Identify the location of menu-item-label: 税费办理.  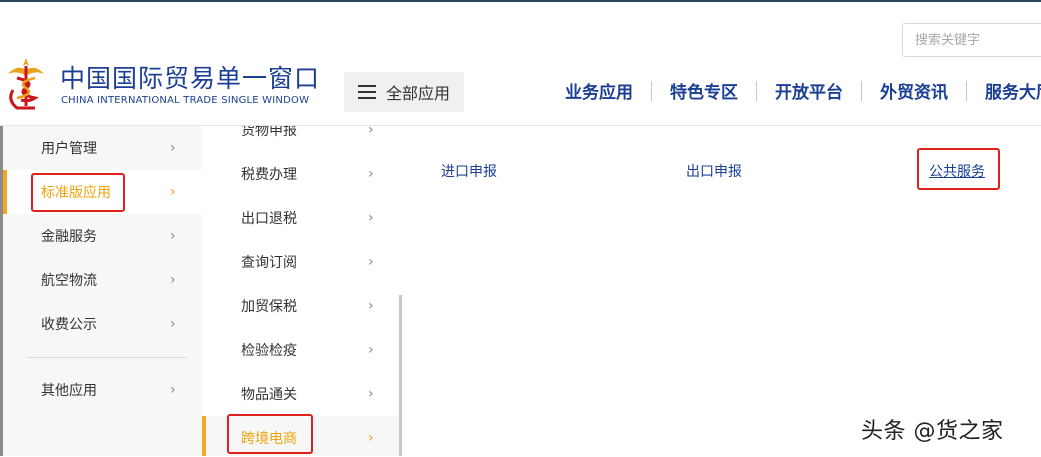
(269, 175).